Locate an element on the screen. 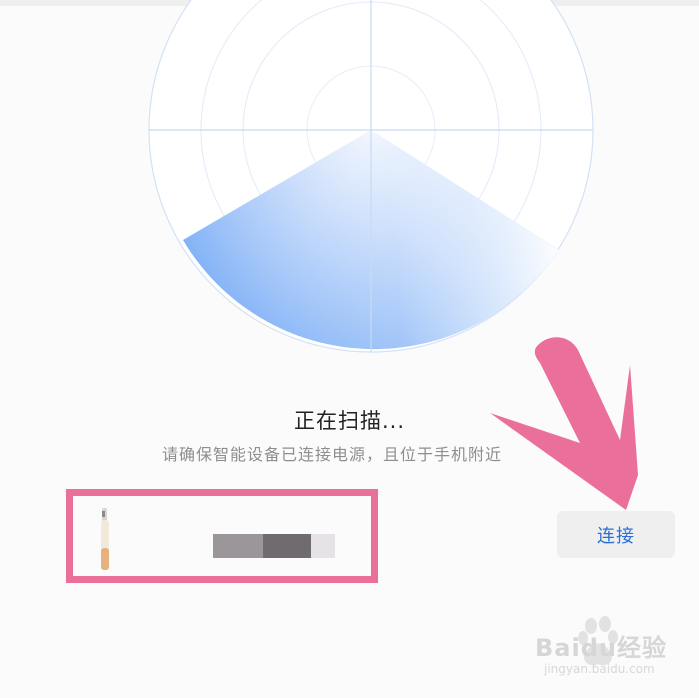 This screenshot has height=698, width=699. toothbrush-icon is located at coordinates (105, 539).